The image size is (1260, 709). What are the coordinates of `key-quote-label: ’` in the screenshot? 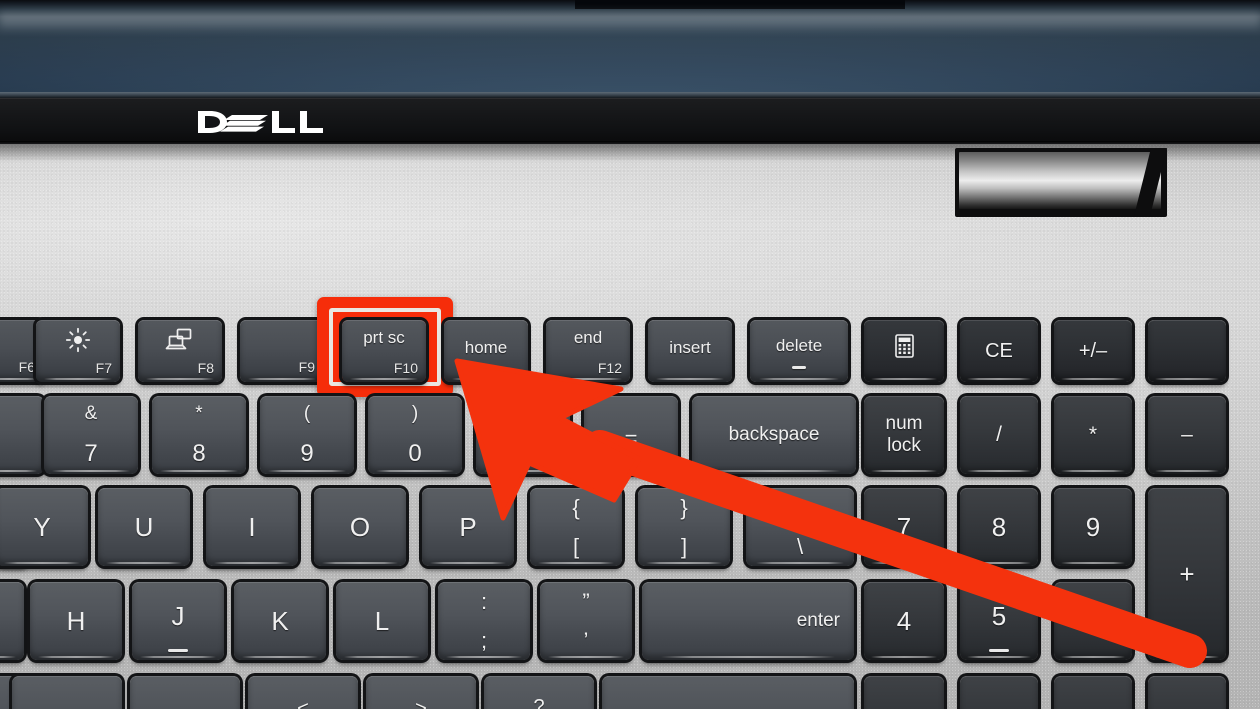 It's located at (586, 640).